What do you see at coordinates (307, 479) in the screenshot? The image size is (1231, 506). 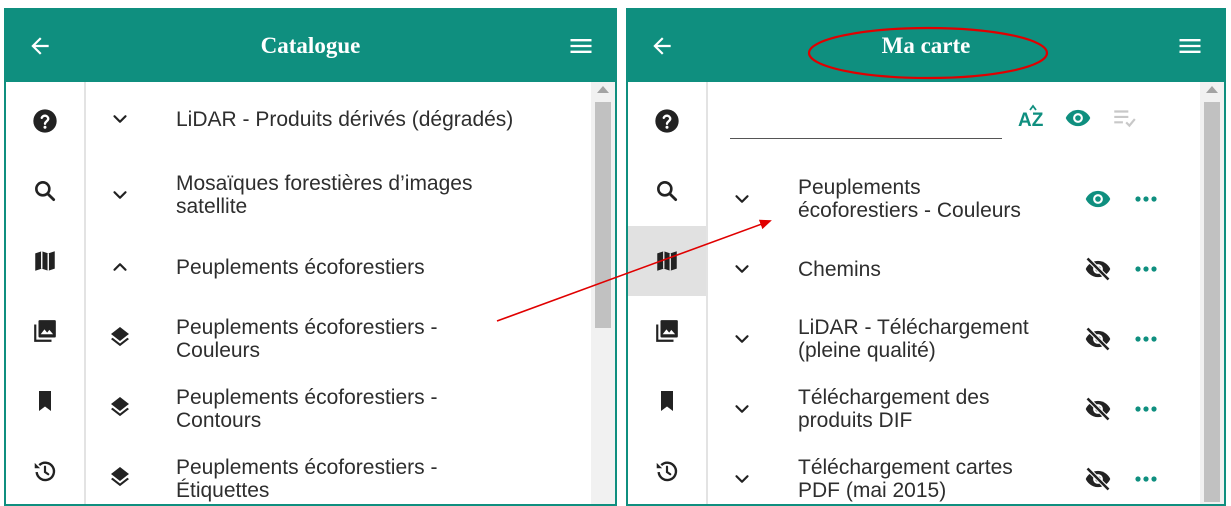 I see `catalog-item-label: Peuplements écoforestiers - Étiquettes` at bounding box center [307, 479].